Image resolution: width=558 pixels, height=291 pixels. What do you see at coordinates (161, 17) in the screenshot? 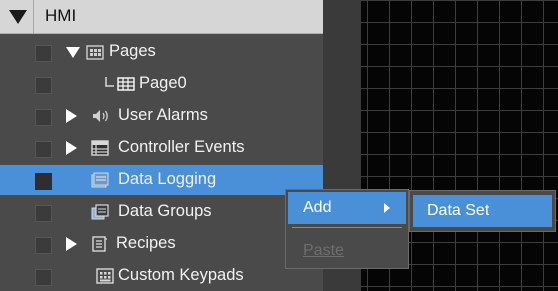
I see `tree-root-hmi: HMI` at bounding box center [161, 17].